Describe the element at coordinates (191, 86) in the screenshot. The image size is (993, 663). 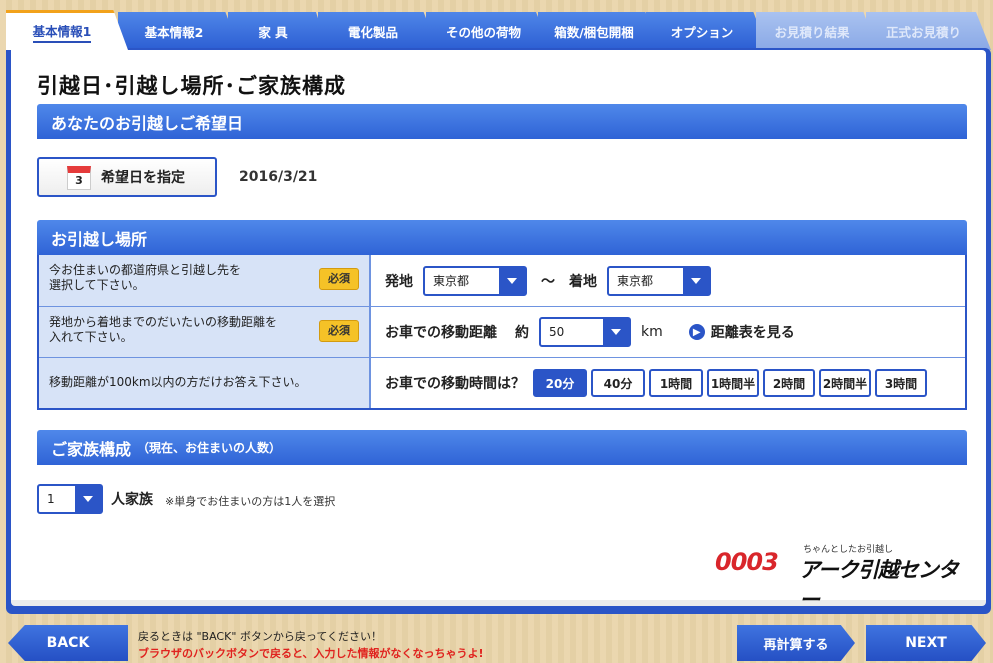
I see `page-title: 引越日･引越し場所･ご家族構成` at that location.